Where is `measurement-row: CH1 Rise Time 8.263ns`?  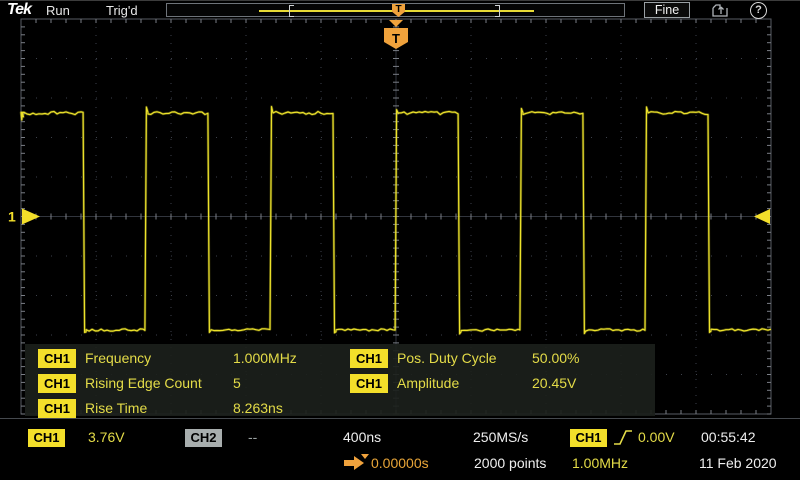 measurement-row: CH1 Rise Time 8.263ns is located at coordinates (188, 408).